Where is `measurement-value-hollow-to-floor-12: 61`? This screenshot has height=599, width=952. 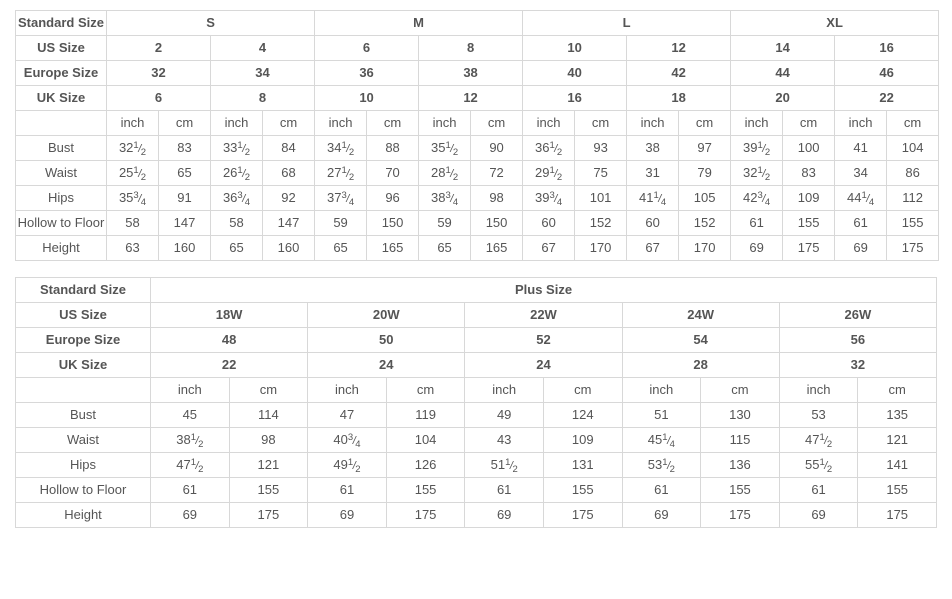 measurement-value-hollow-to-floor-12: 61 is located at coordinates (757, 223).